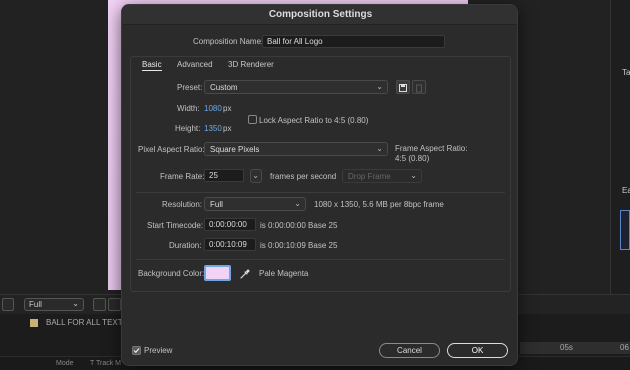 The width and height of the screenshot is (630, 370). What do you see at coordinates (409, 350) in the screenshot?
I see `cancel-button: Cancel` at bounding box center [409, 350].